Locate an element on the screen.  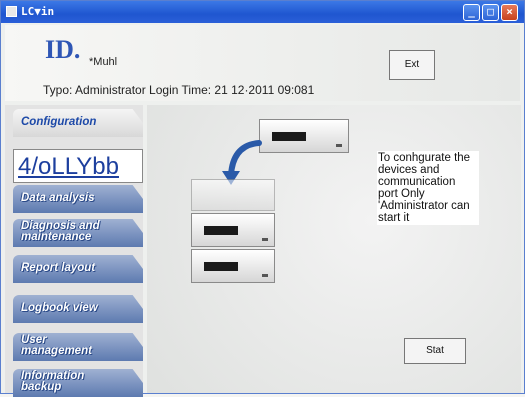
nav-label: Report layout is located at coordinates (58, 268).